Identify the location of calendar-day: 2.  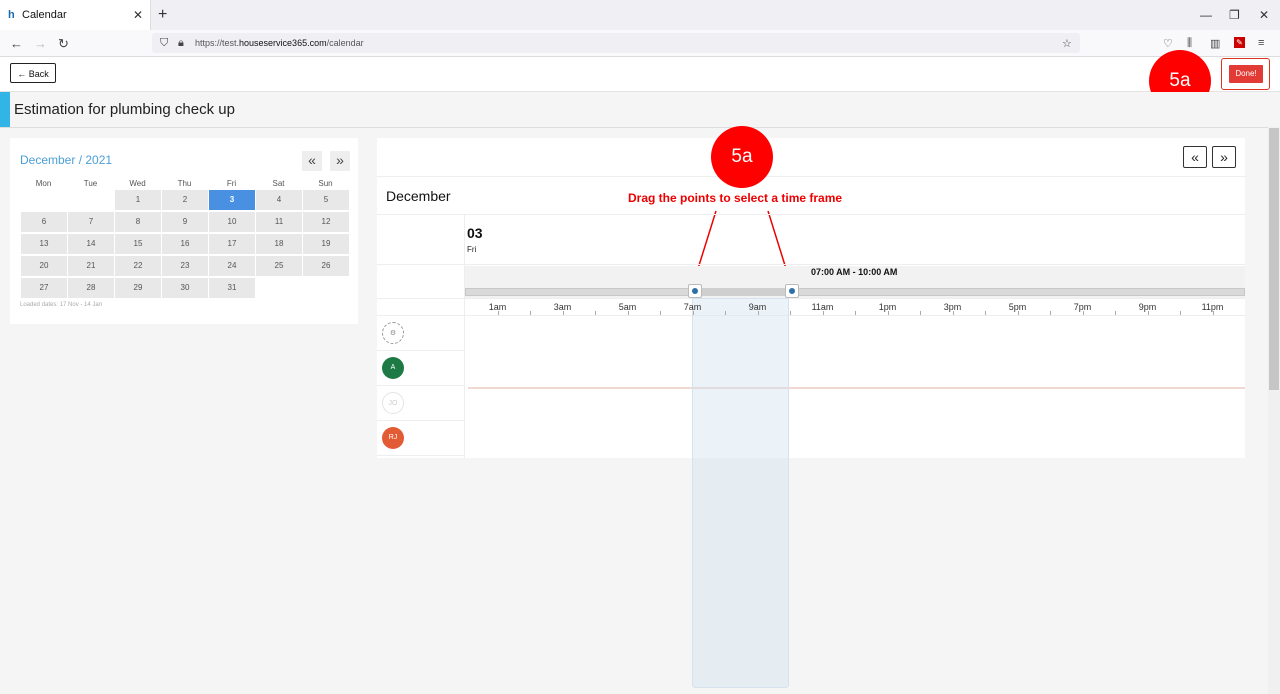
(185, 200).